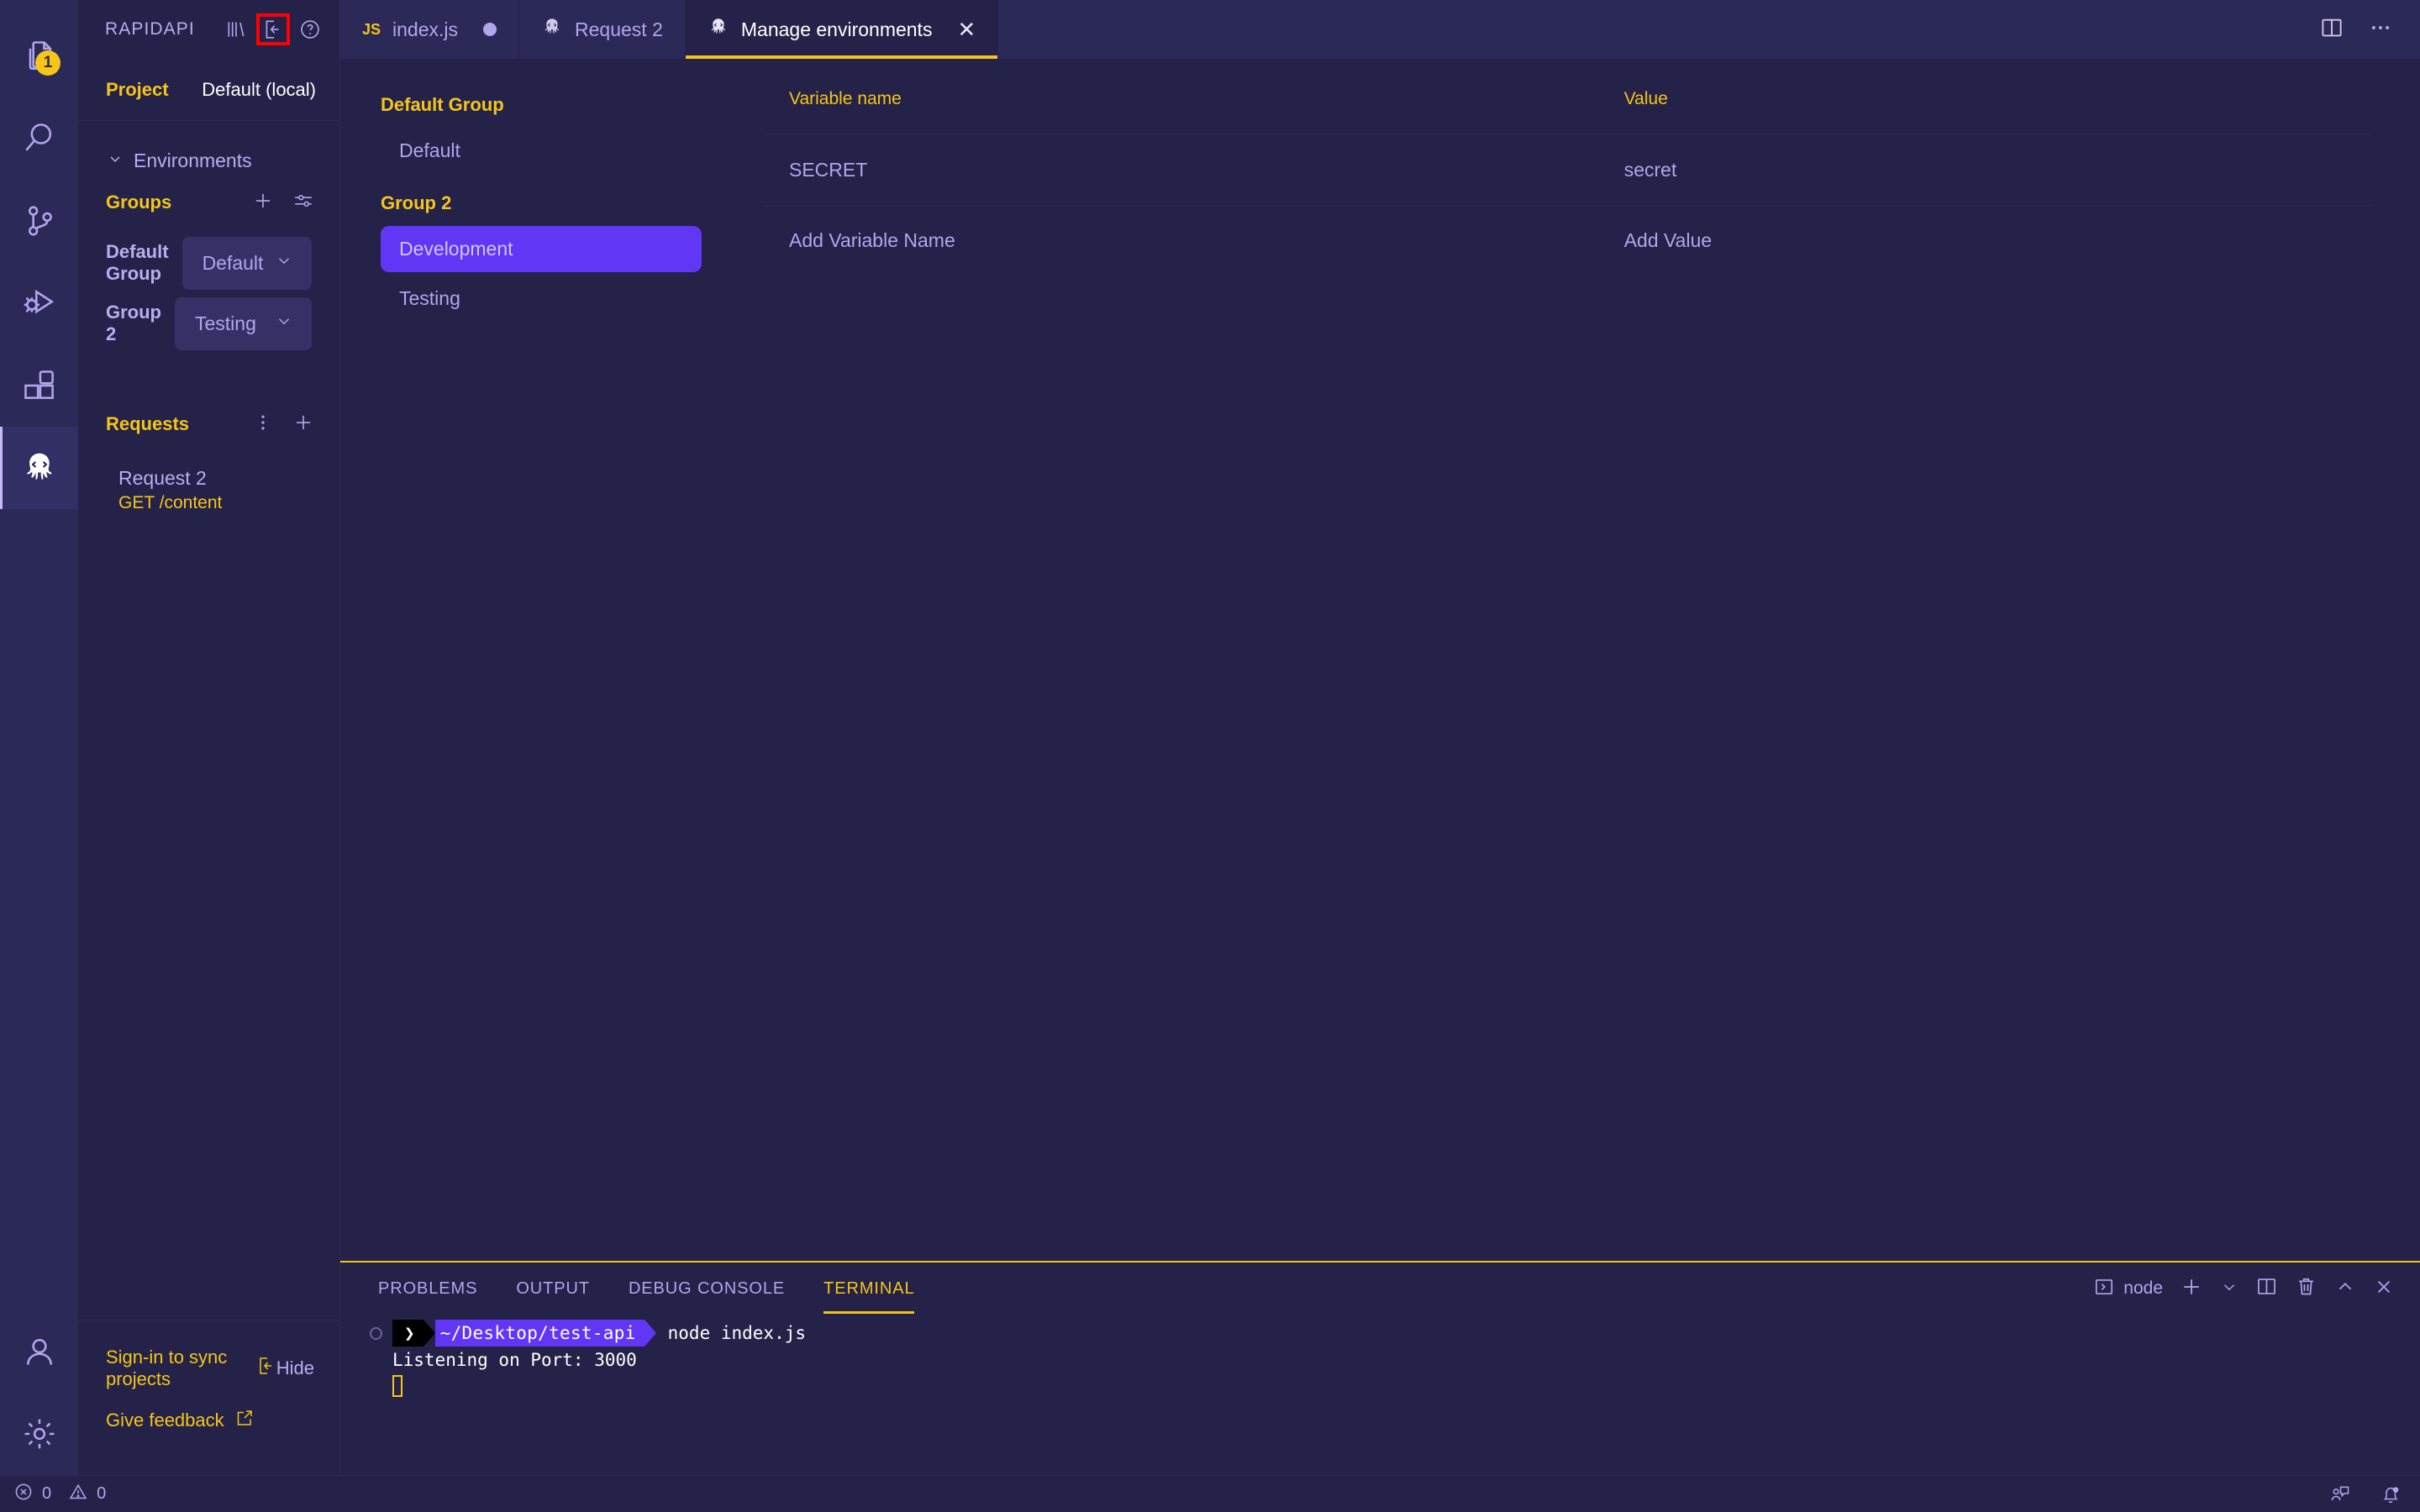 This screenshot has width=2420, height=1512. I want to click on panel-tab-problems: PROBLEMS, so click(428, 1289).